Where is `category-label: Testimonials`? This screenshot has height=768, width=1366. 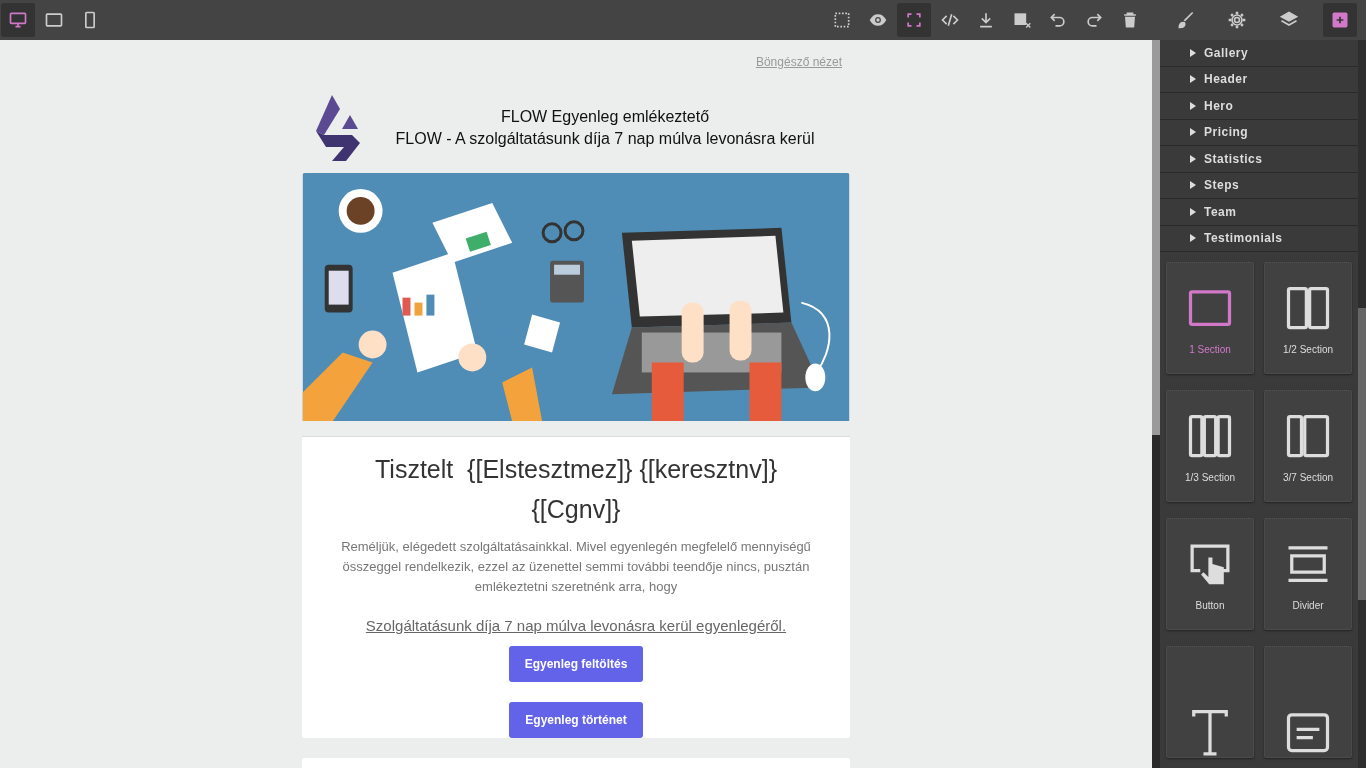 category-label: Testimonials is located at coordinates (1243, 238).